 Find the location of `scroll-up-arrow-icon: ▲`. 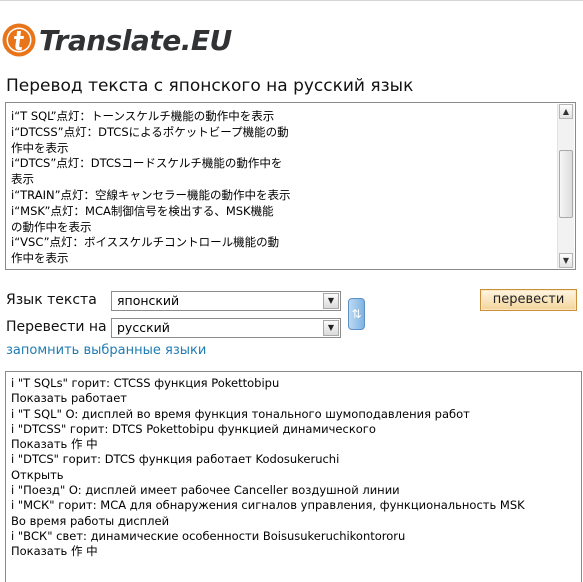

scroll-up-arrow-icon: ▲ is located at coordinates (566, 111).